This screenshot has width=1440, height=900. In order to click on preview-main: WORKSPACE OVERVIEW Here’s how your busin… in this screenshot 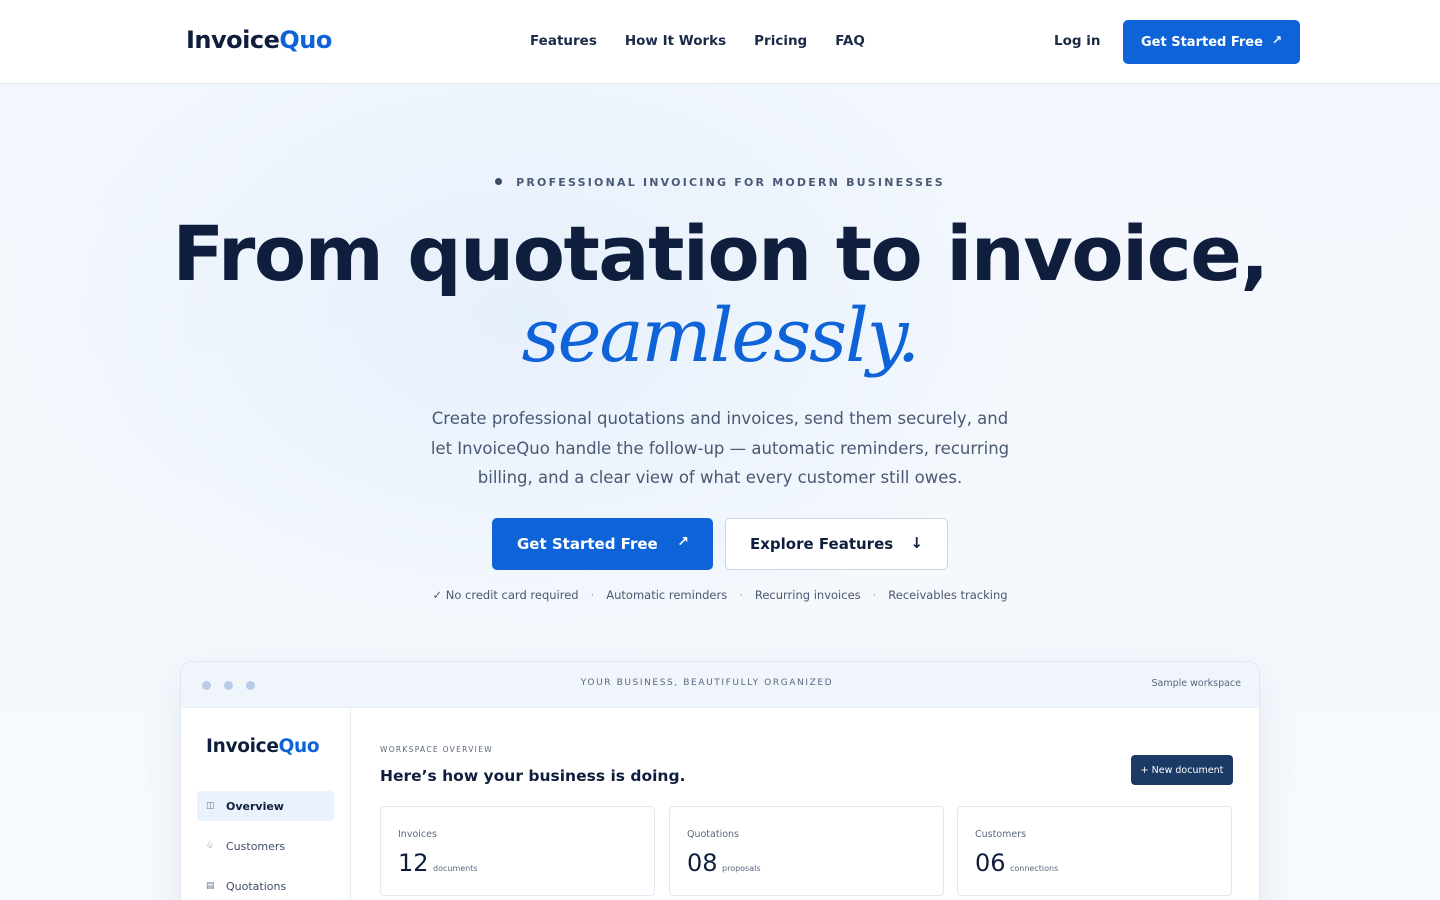, I will do `click(805, 804)`.